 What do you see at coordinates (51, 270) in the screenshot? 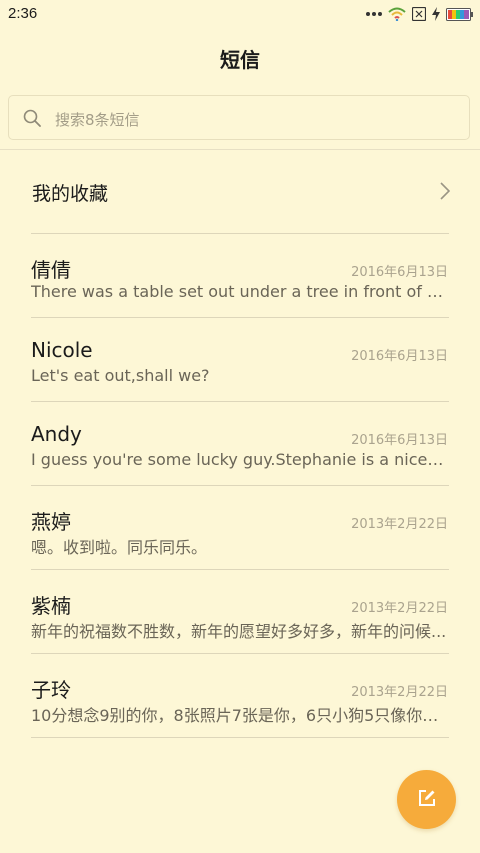
I see `contact-name: 倩倩` at bounding box center [51, 270].